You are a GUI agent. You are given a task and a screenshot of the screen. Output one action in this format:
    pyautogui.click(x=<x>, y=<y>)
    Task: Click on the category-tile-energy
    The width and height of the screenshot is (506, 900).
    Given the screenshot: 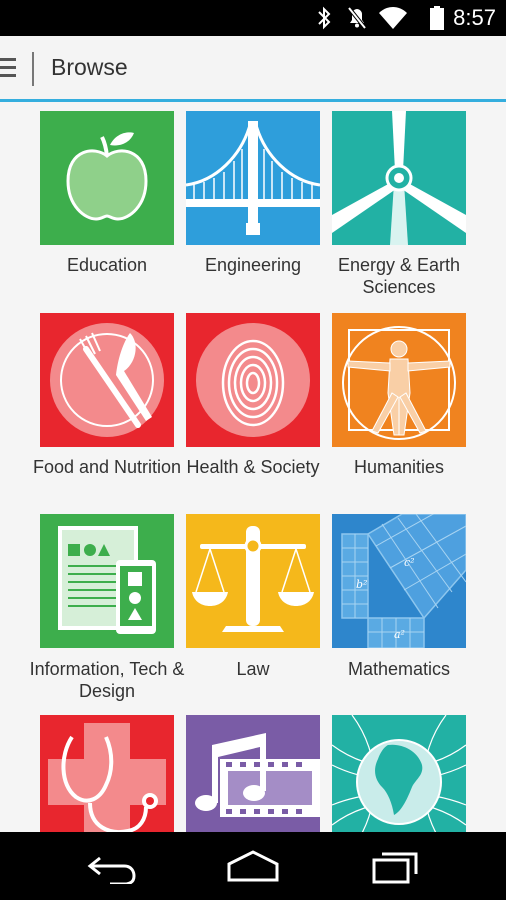 What is the action you would take?
    pyautogui.click(x=399, y=178)
    